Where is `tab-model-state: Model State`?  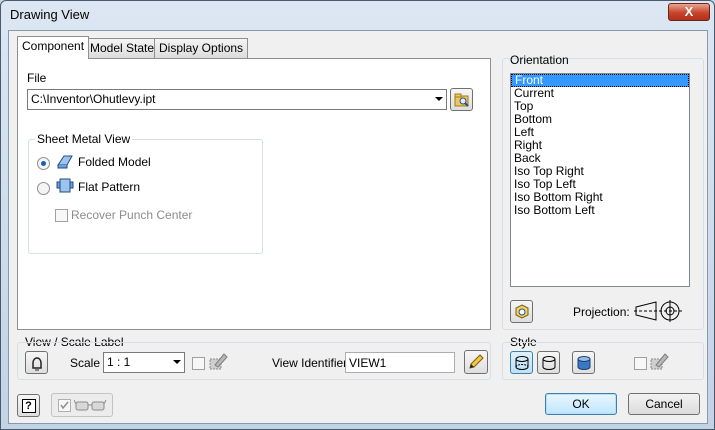
tab-model-state: Model State is located at coordinates (122, 48).